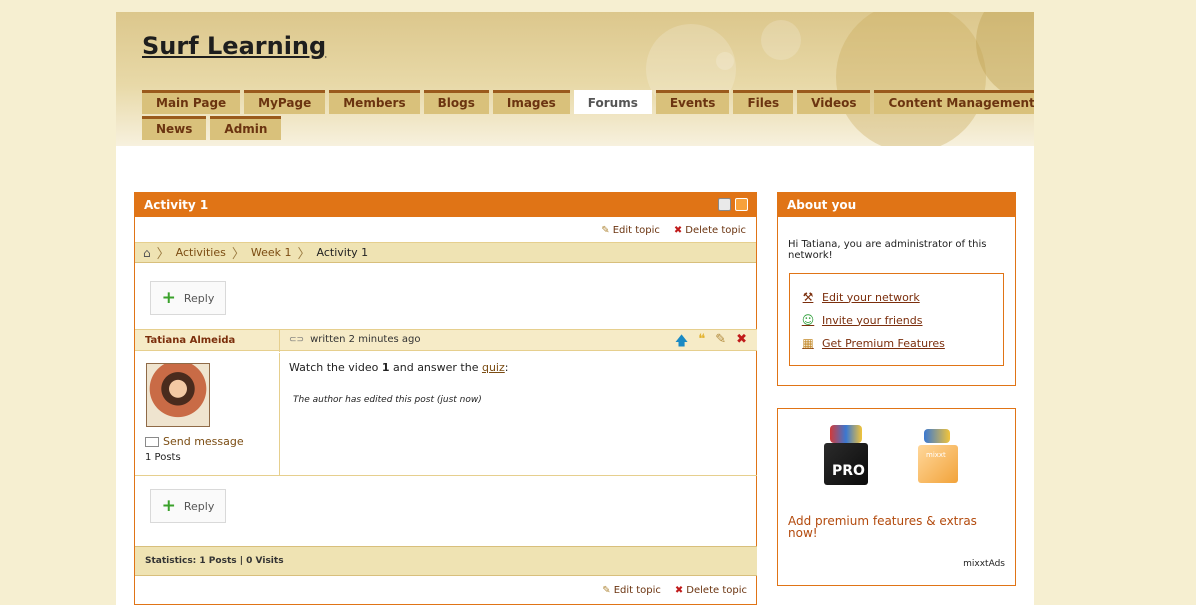 Image resolution: width=1196 pixels, height=605 pixels. Describe the element at coordinates (234, 46) in the screenshot. I see `site-title: Surf Learning` at that location.